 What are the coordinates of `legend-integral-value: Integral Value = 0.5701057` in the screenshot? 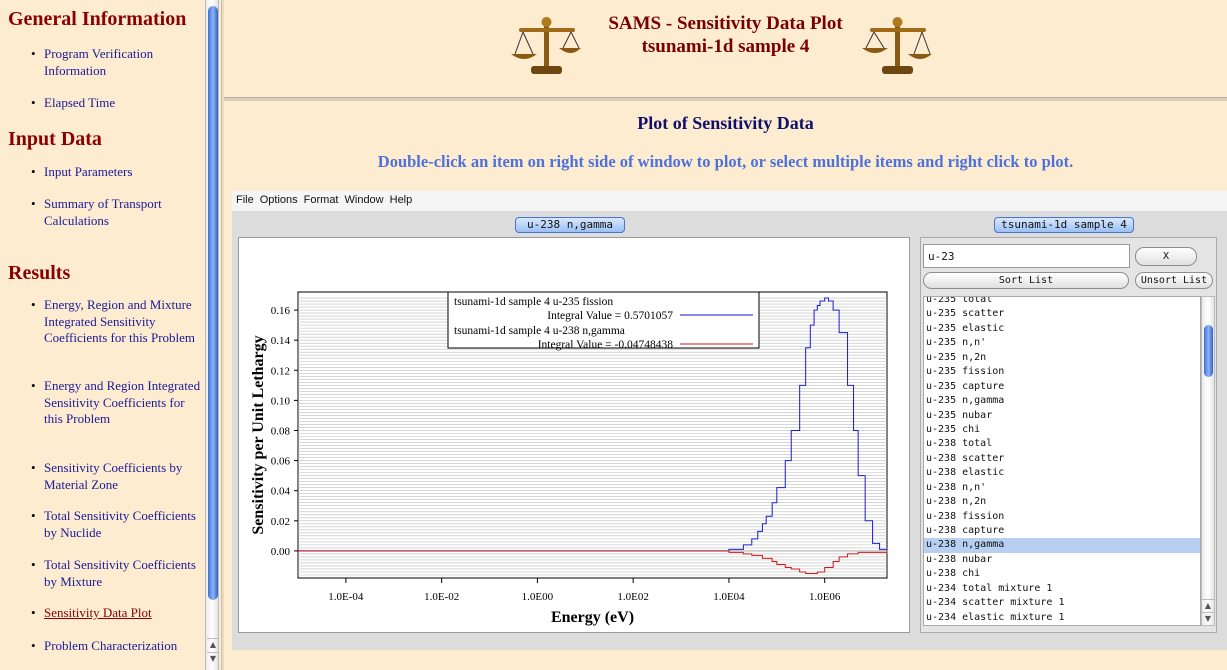 It's located at (610, 316).